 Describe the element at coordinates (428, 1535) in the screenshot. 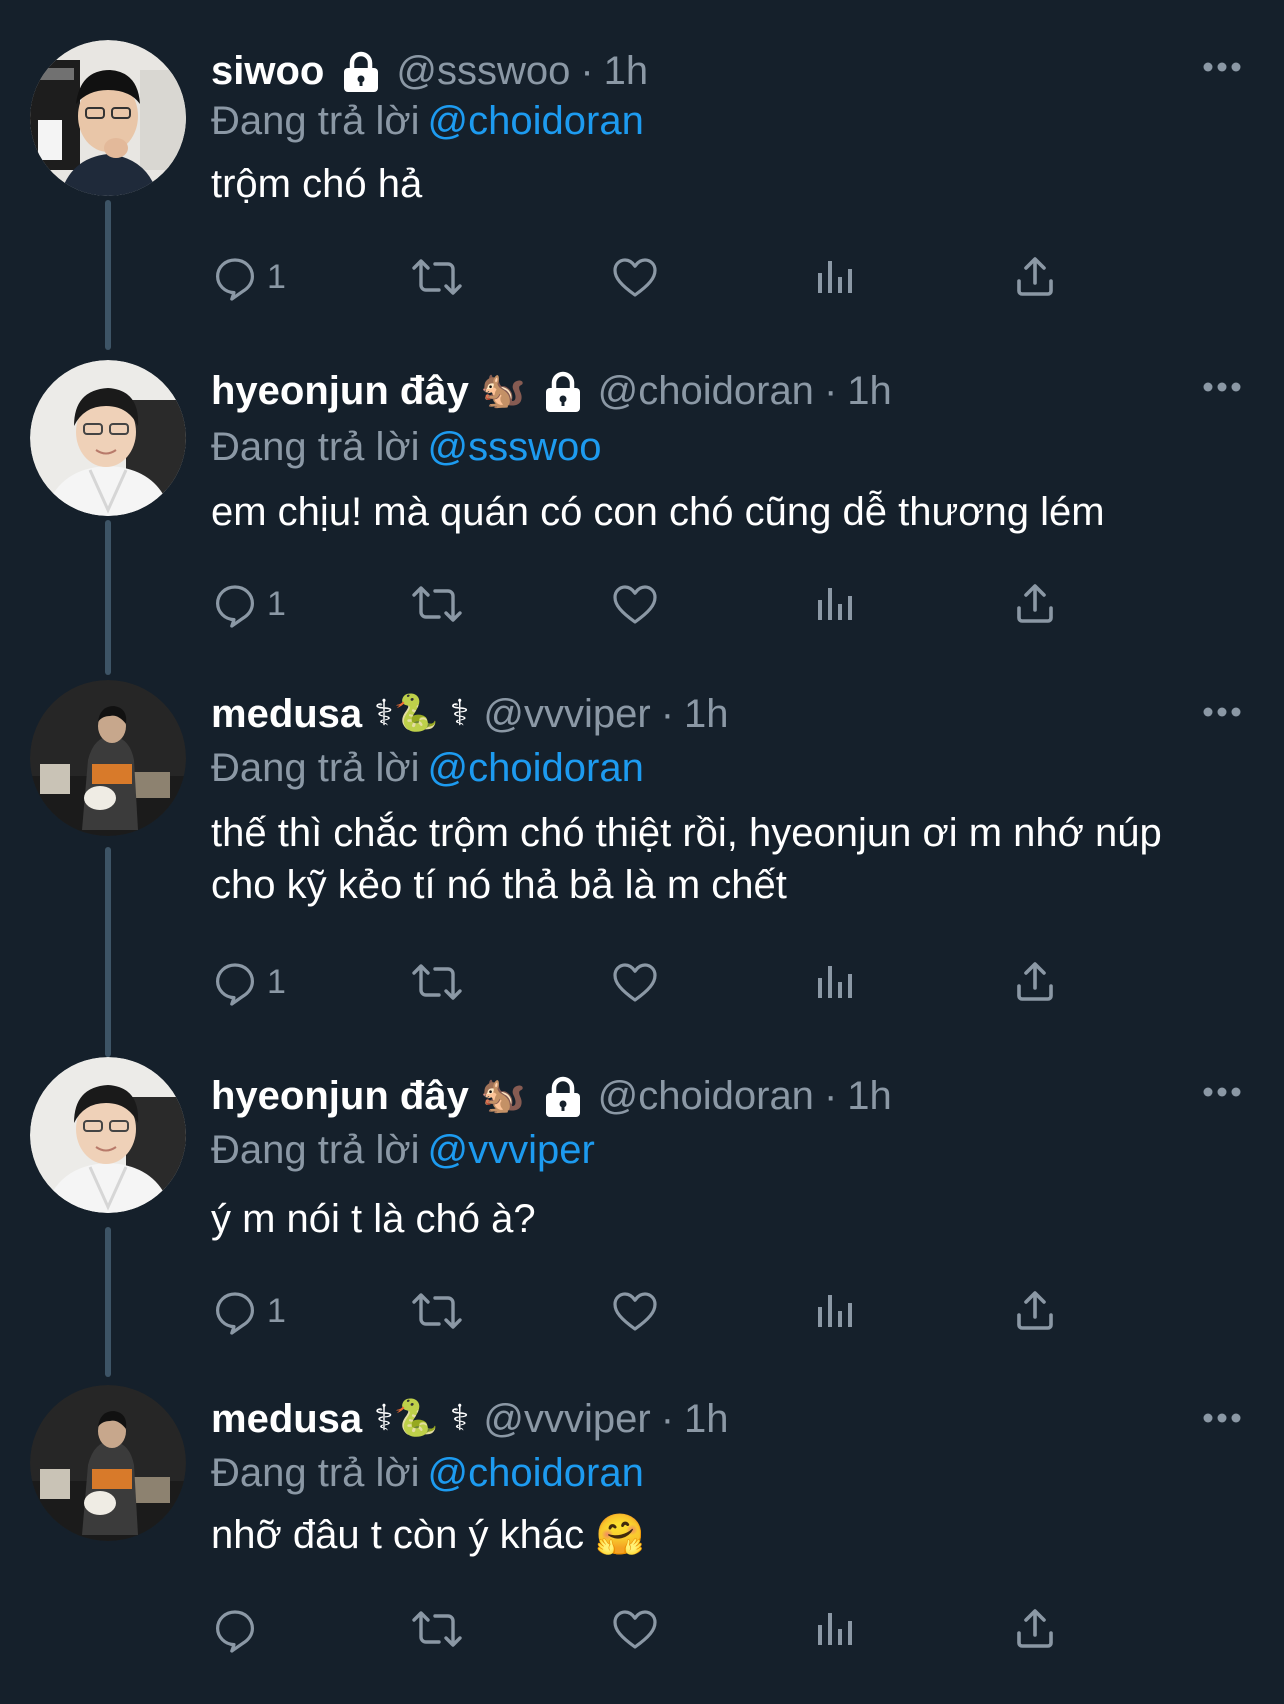

I see `tweet-text: nhỡ đâu t còn ý khác 🤗` at that location.